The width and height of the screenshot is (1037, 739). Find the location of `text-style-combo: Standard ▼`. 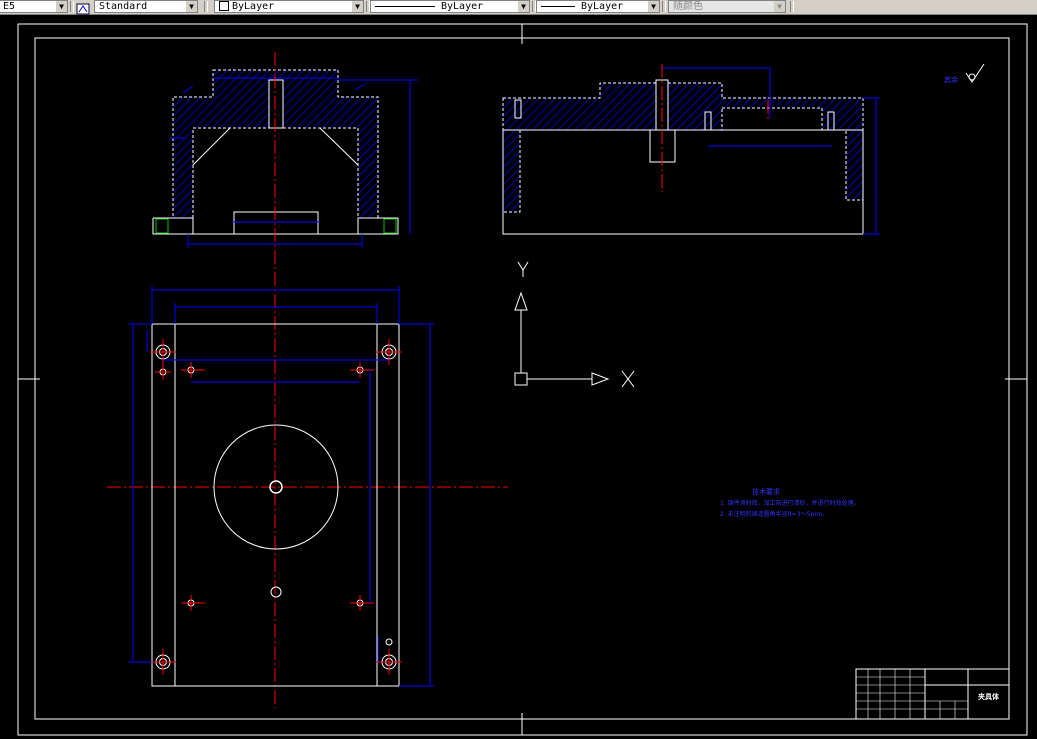

text-style-combo: Standard ▼ is located at coordinates (146, 6).